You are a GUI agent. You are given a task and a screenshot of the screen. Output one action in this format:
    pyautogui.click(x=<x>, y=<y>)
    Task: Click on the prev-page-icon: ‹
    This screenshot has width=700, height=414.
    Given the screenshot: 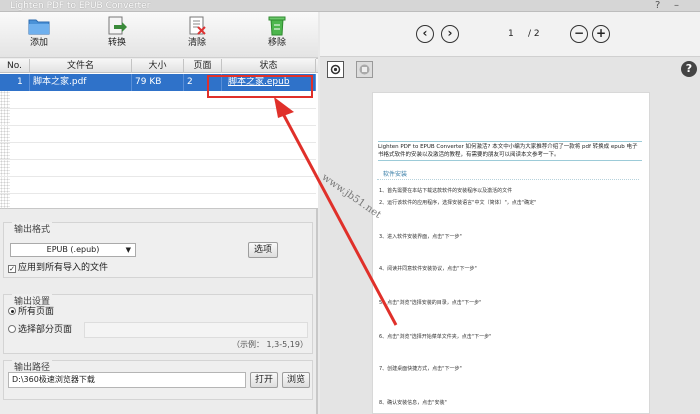 What is the action you would take?
    pyautogui.click(x=425, y=34)
    